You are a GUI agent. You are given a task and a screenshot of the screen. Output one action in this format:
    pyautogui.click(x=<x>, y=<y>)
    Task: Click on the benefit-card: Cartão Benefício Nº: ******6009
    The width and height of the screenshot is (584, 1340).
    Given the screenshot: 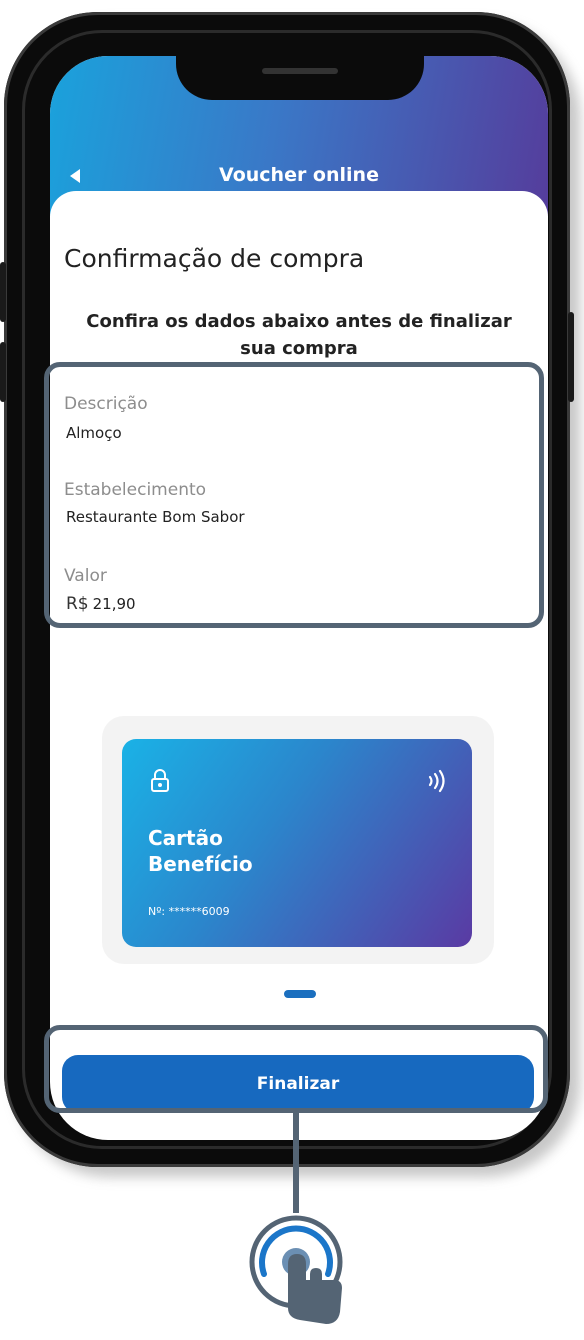 What is the action you would take?
    pyautogui.click(x=297, y=843)
    